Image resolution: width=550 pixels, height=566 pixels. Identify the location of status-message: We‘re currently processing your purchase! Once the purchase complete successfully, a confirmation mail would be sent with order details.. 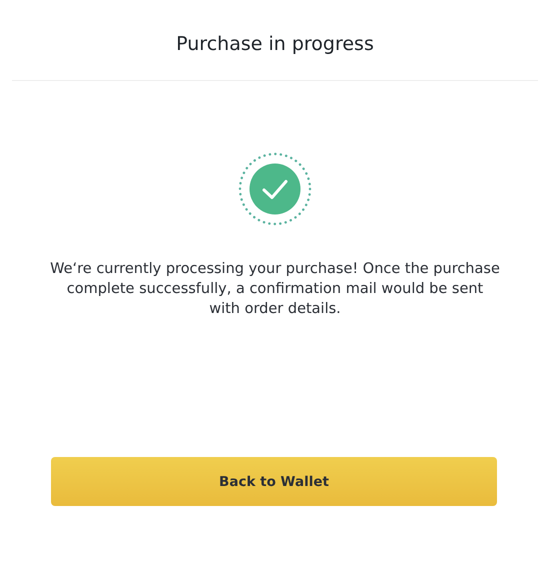
(275, 289).